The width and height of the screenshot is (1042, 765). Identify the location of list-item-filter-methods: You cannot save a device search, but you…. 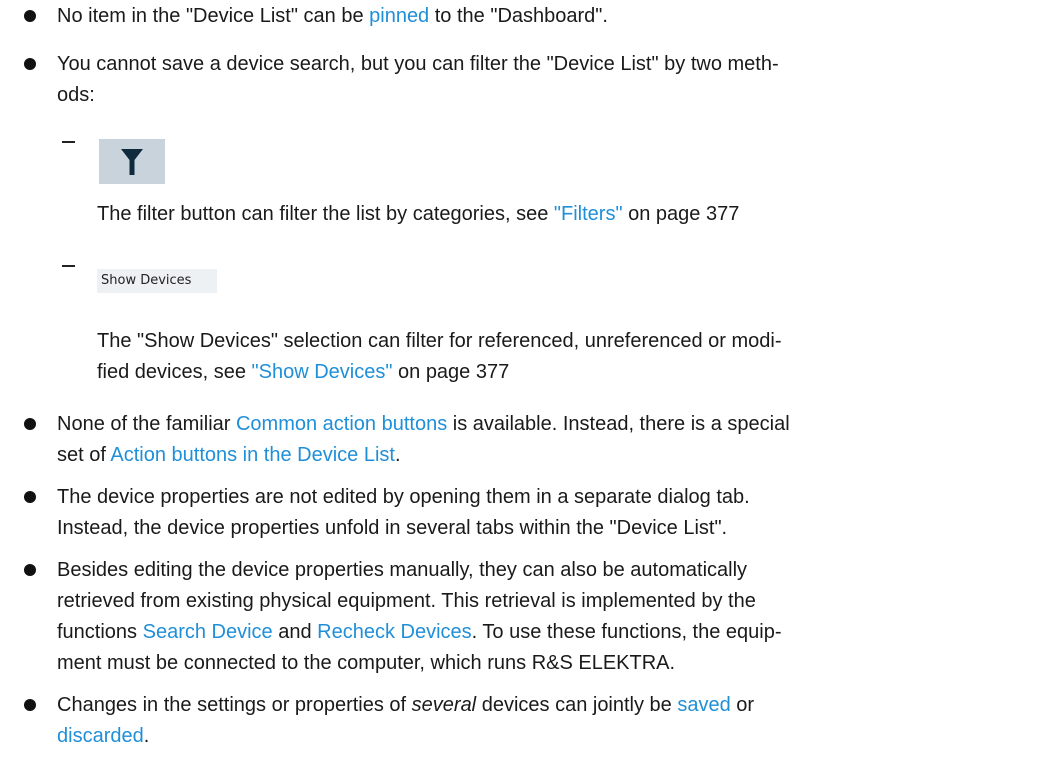
(418, 79).